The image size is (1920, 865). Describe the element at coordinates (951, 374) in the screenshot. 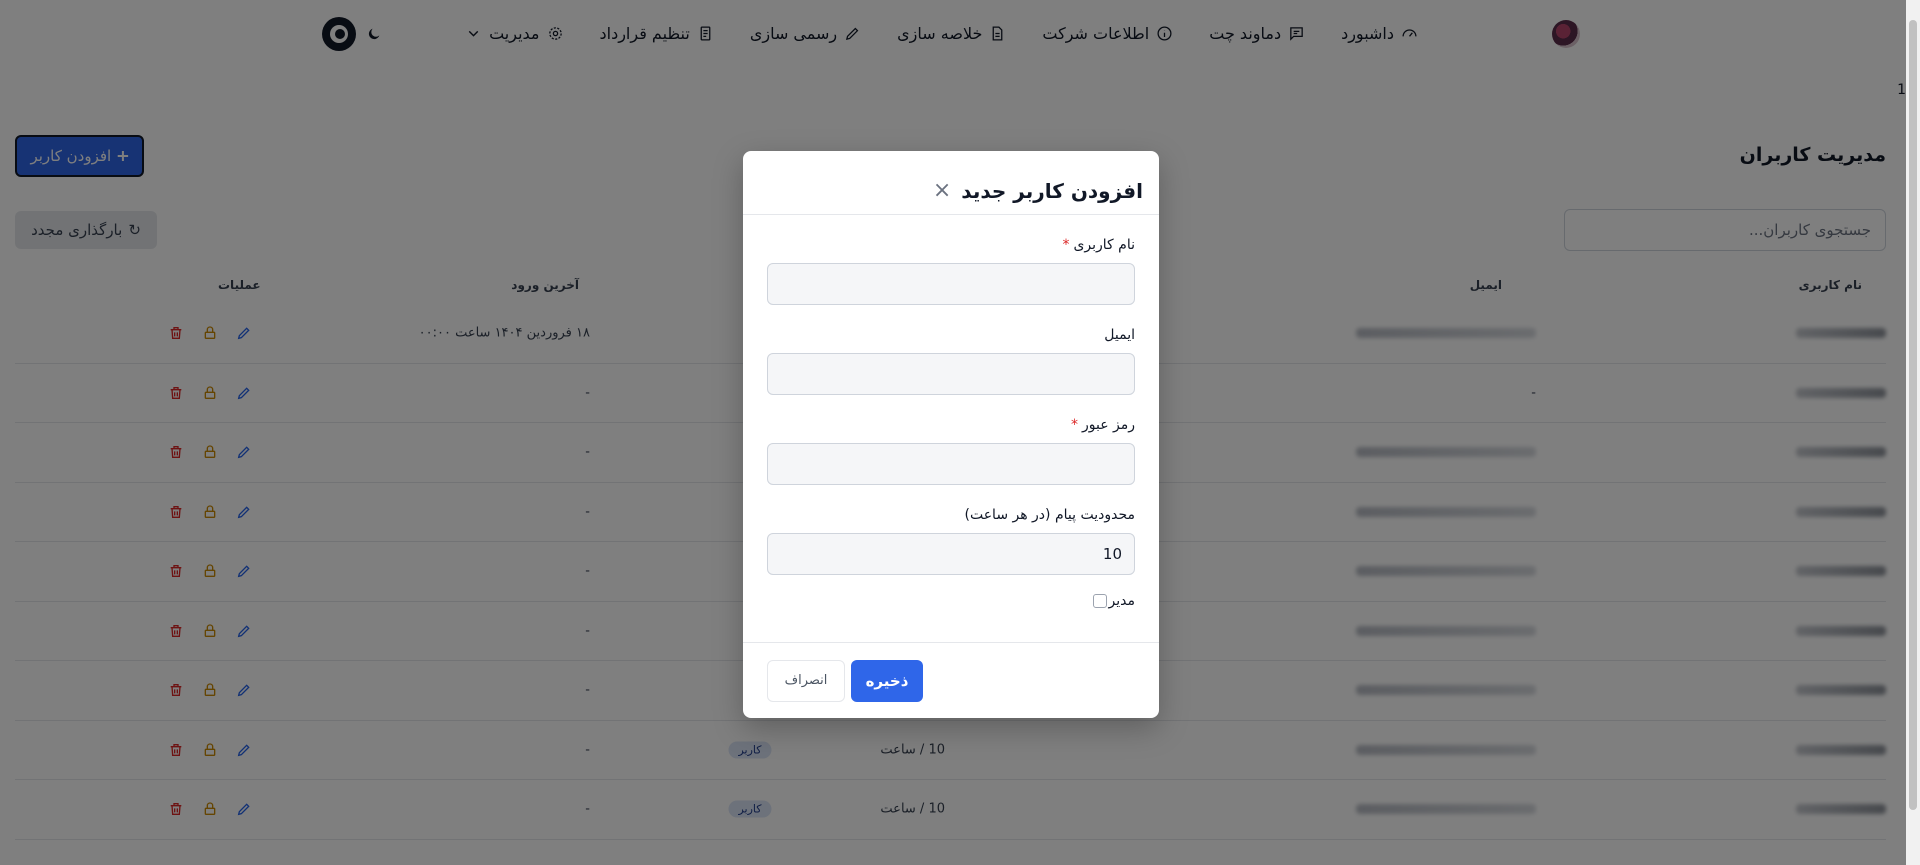

I see `email-field` at that location.